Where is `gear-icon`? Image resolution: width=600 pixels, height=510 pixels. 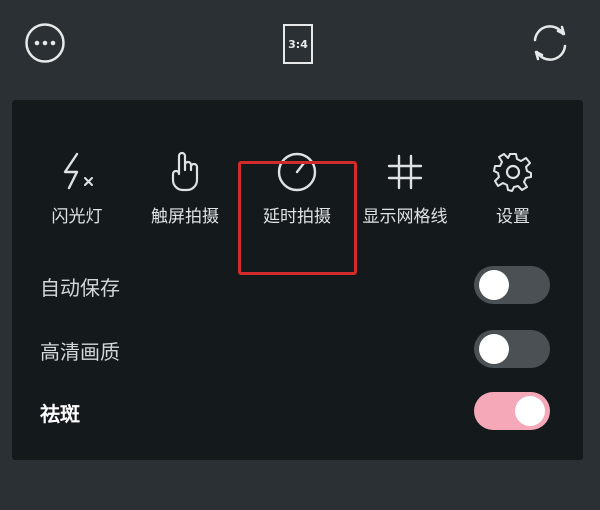 gear-icon is located at coordinates (512, 172).